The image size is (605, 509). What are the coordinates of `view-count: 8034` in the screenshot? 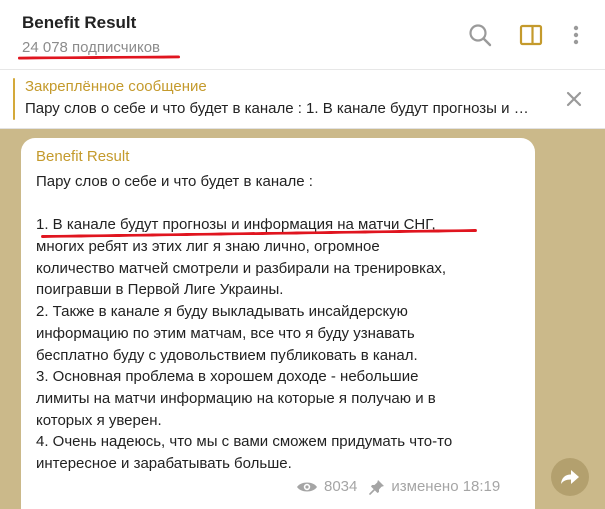 It's located at (341, 486).